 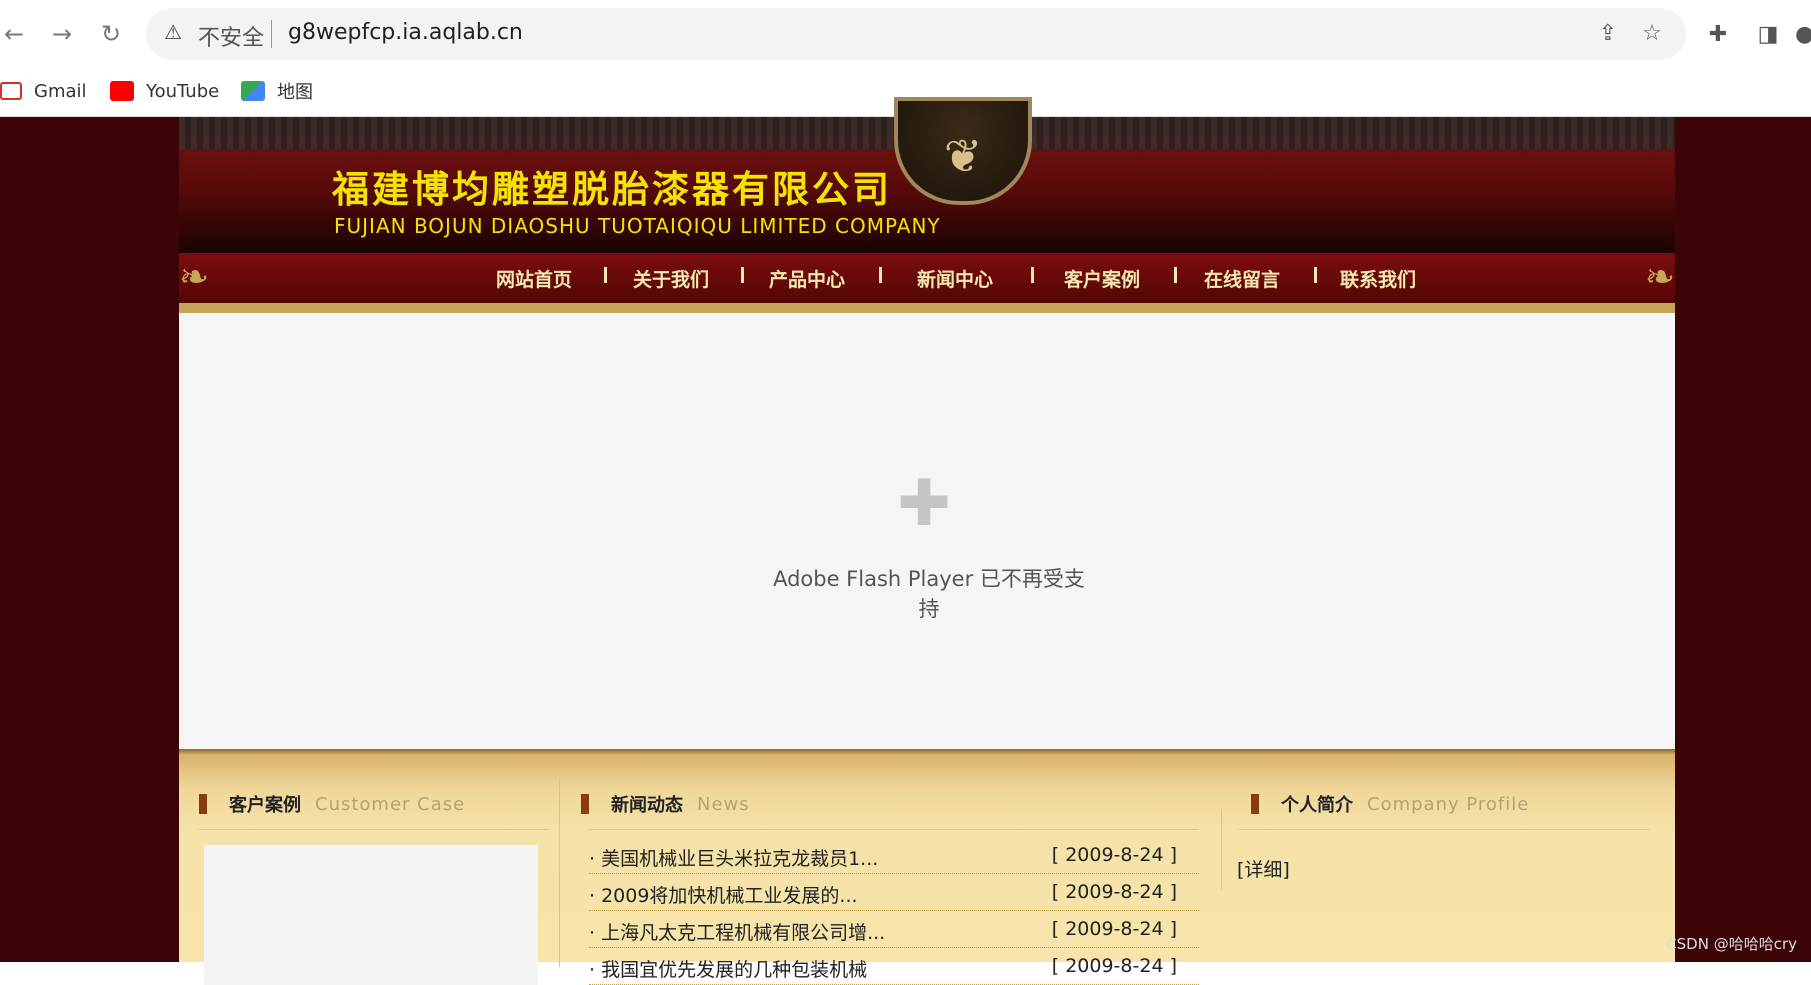 What do you see at coordinates (894, 892) in the screenshot?
I see `news-item: · 2009将加快机械工业发展的... [ 2009-8-24 ]` at bounding box center [894, 892].